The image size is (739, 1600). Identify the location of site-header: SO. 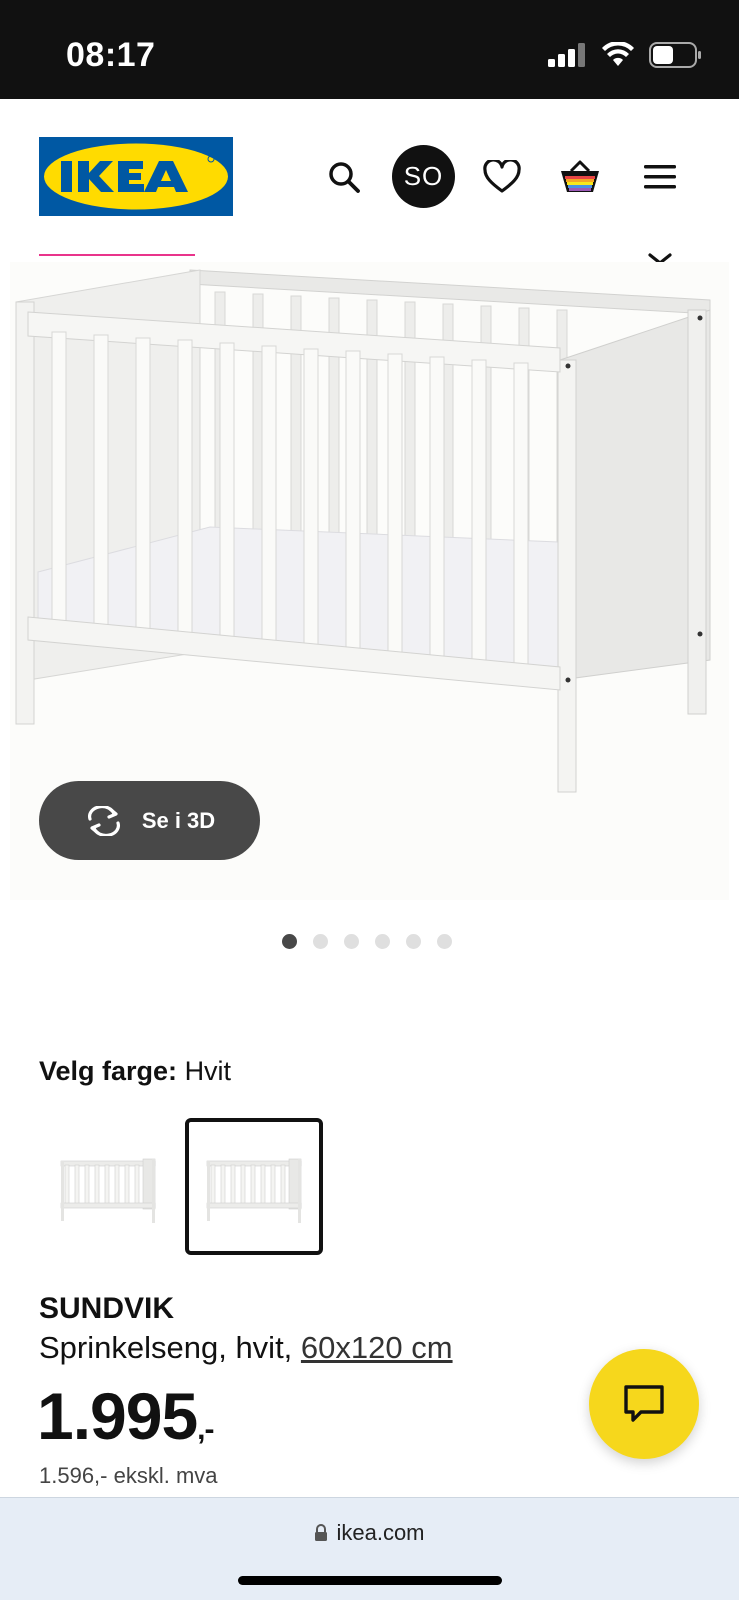
(369, 174).